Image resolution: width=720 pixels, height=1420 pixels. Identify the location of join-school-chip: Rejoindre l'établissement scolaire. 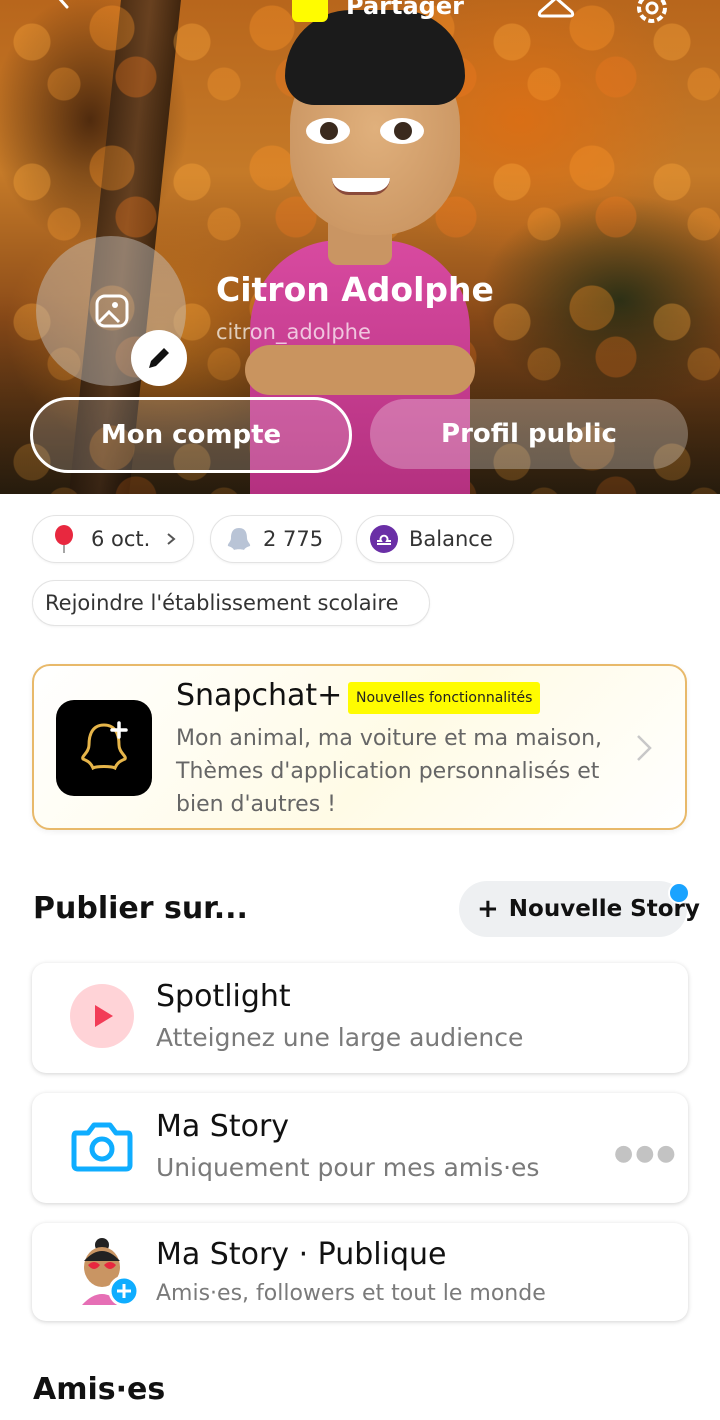
(231, 603).